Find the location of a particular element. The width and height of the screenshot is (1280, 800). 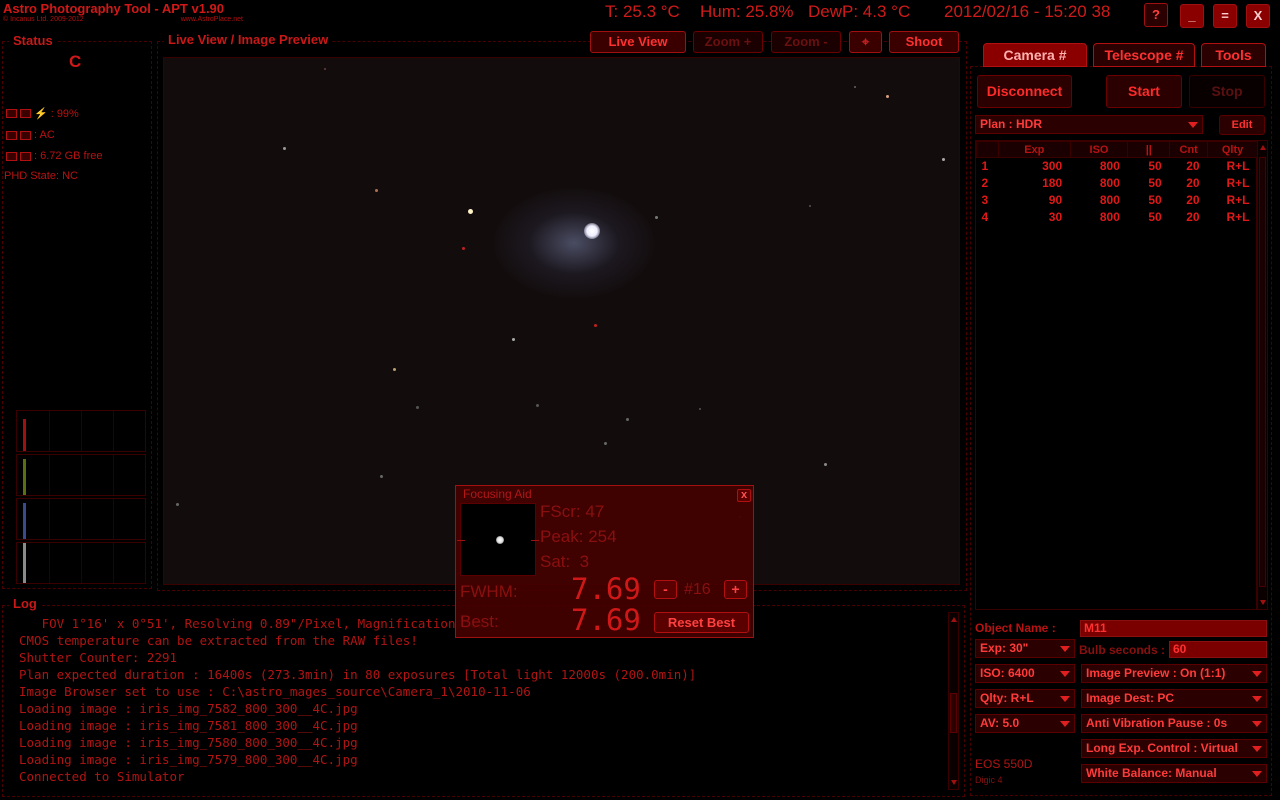

exposure-dropdown: Exp: 30" is located at coordinates (1025, 648).